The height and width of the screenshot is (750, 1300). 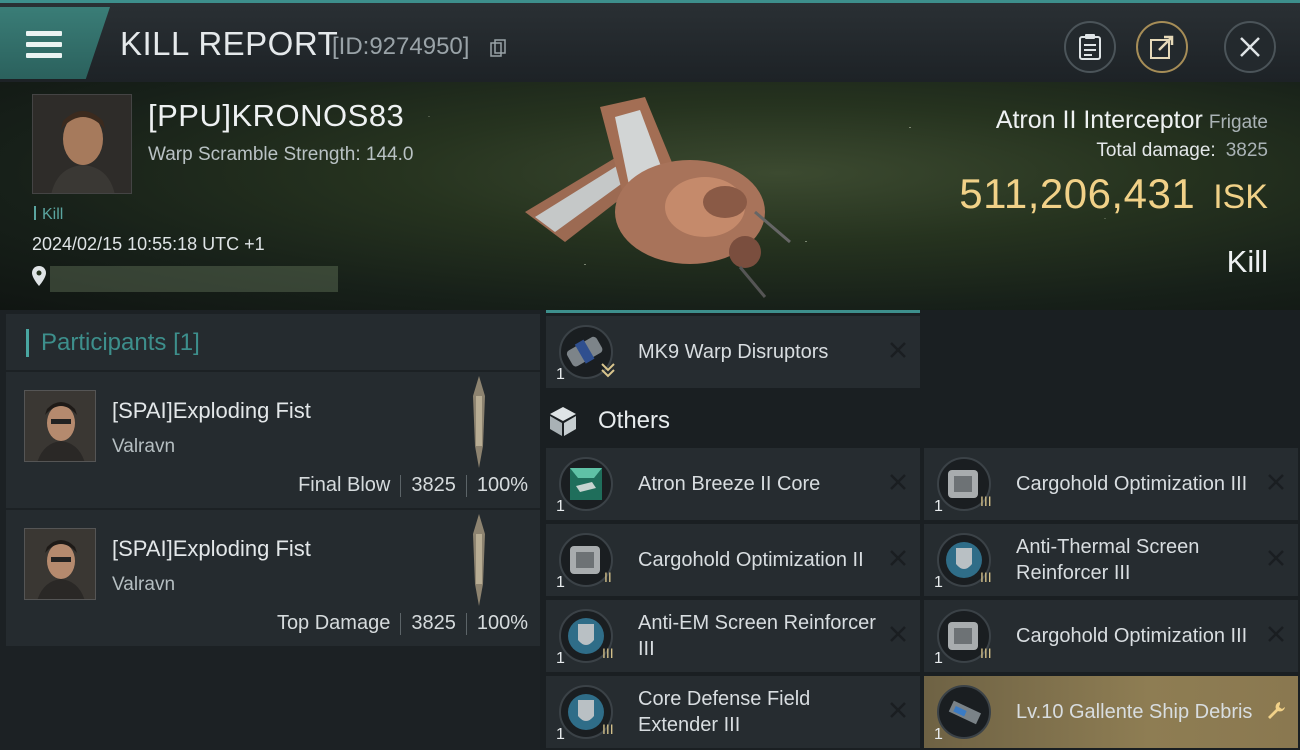 What do you see at coordinates (276, 115) in the screenshot?
I see `victim-pilot-name: [PPU]KRONOS83` at bounding box center [276, 115].